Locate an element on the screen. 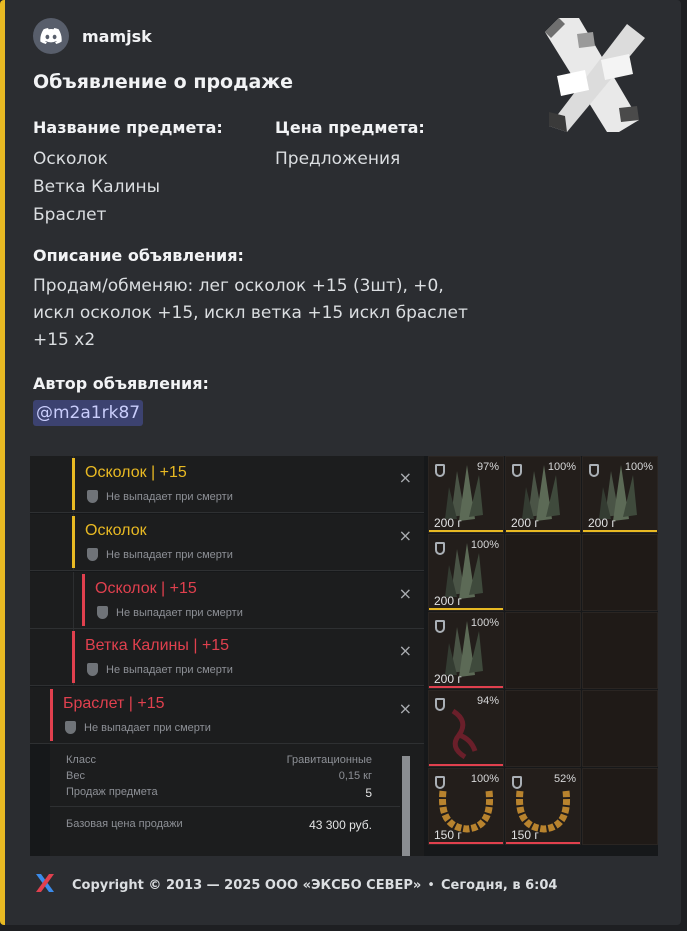  item-durability: 52% is located at coordinates (564, 779).